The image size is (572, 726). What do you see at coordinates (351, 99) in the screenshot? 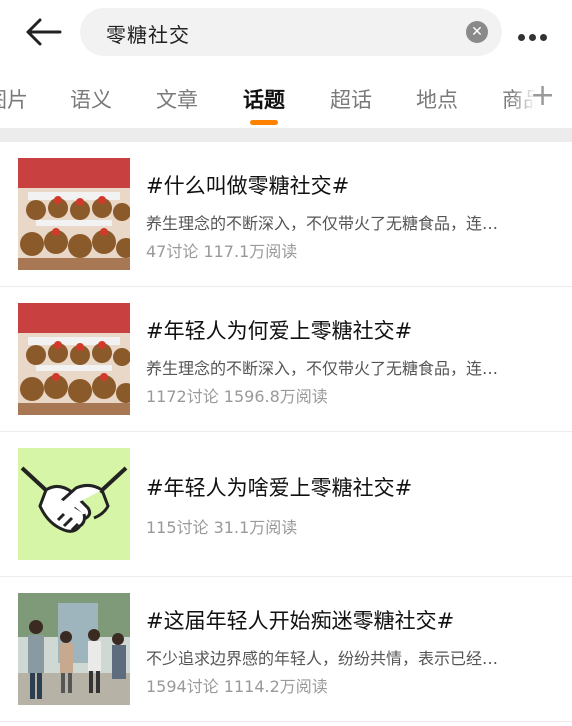
I see `tab-super-topics: 超话` at bounding box center [351, 99].